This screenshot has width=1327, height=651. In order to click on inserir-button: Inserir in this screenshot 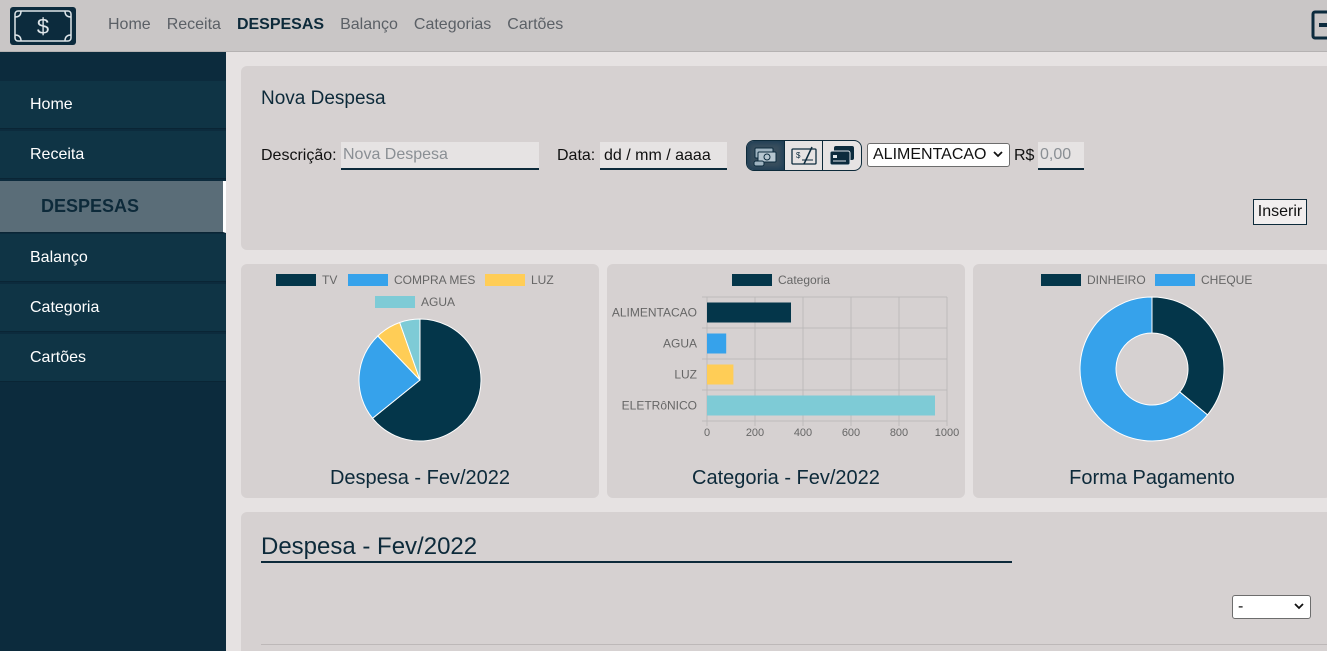, I will do `click(1280, 212)`.